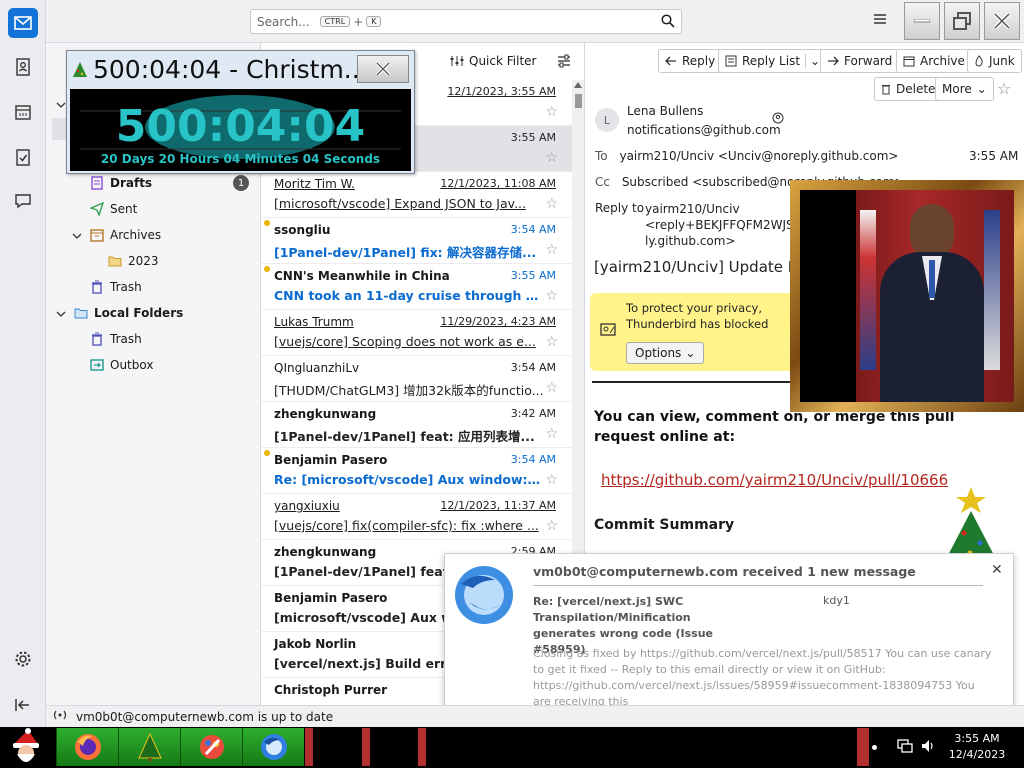  I want to click on taskbar-thunderbird, so click(273, 747).